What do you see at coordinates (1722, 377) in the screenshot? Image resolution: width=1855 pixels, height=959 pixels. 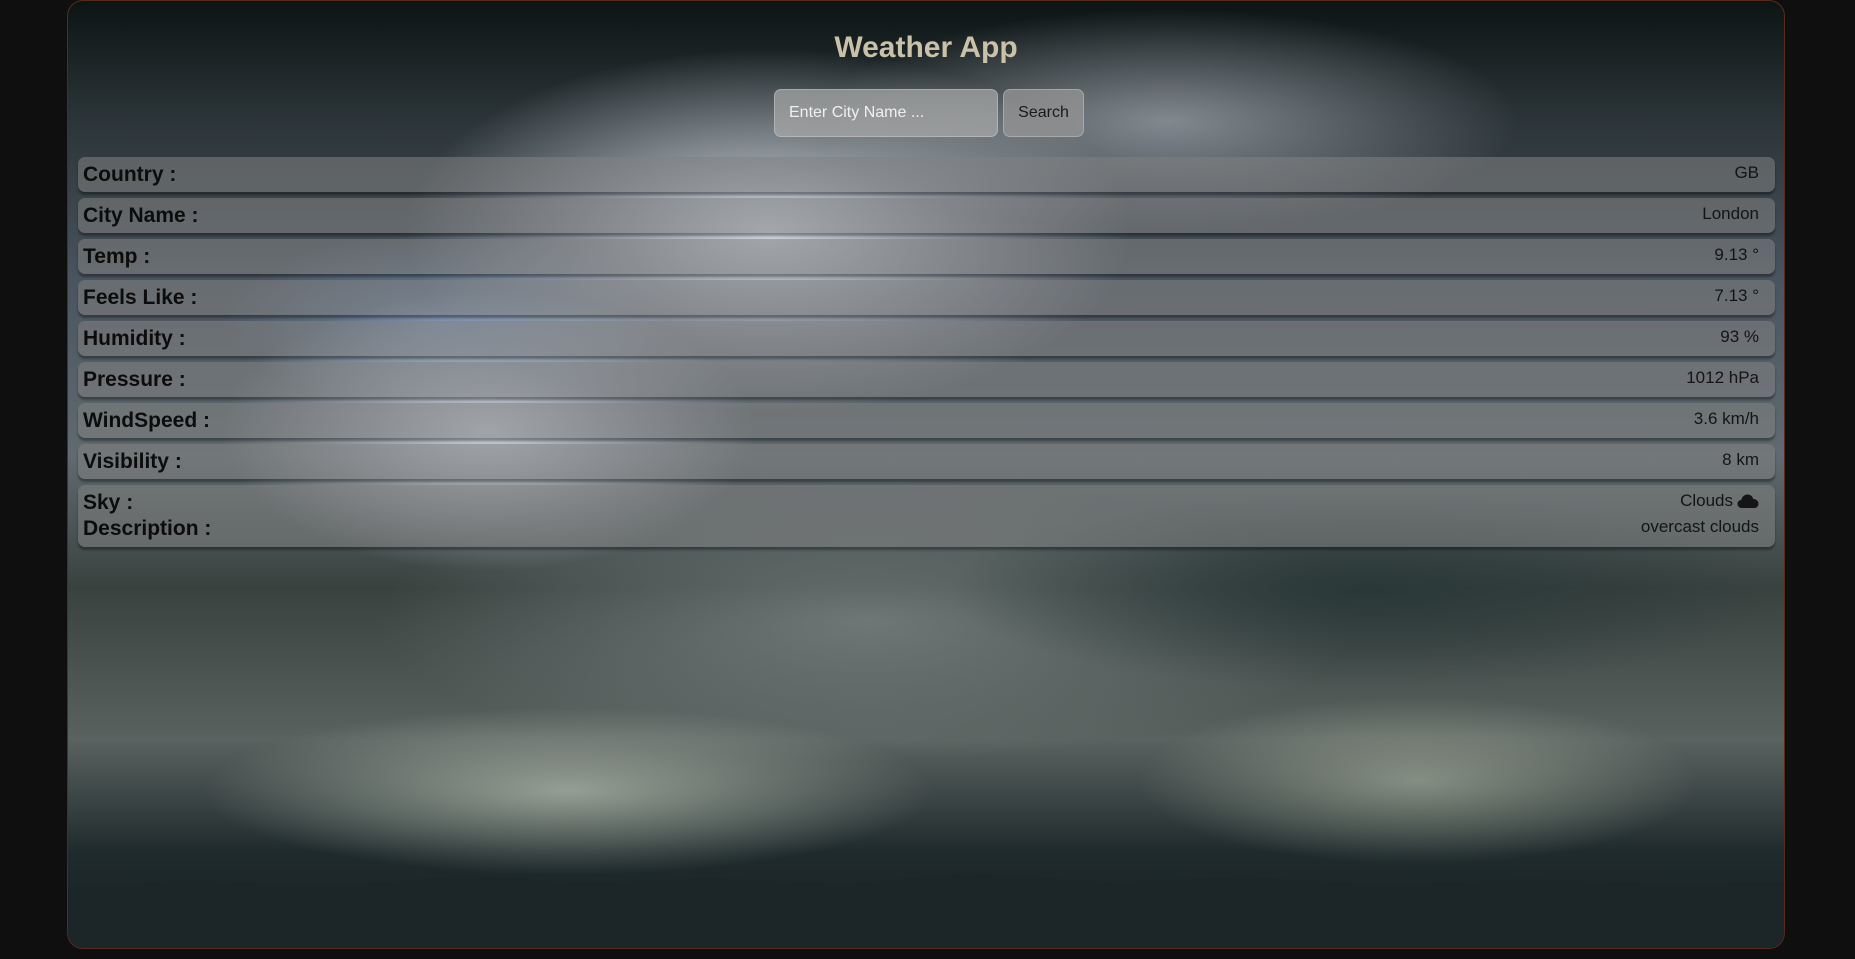 I see `pressure-value: 1012 hPa` at bounding box center [1722, 377].